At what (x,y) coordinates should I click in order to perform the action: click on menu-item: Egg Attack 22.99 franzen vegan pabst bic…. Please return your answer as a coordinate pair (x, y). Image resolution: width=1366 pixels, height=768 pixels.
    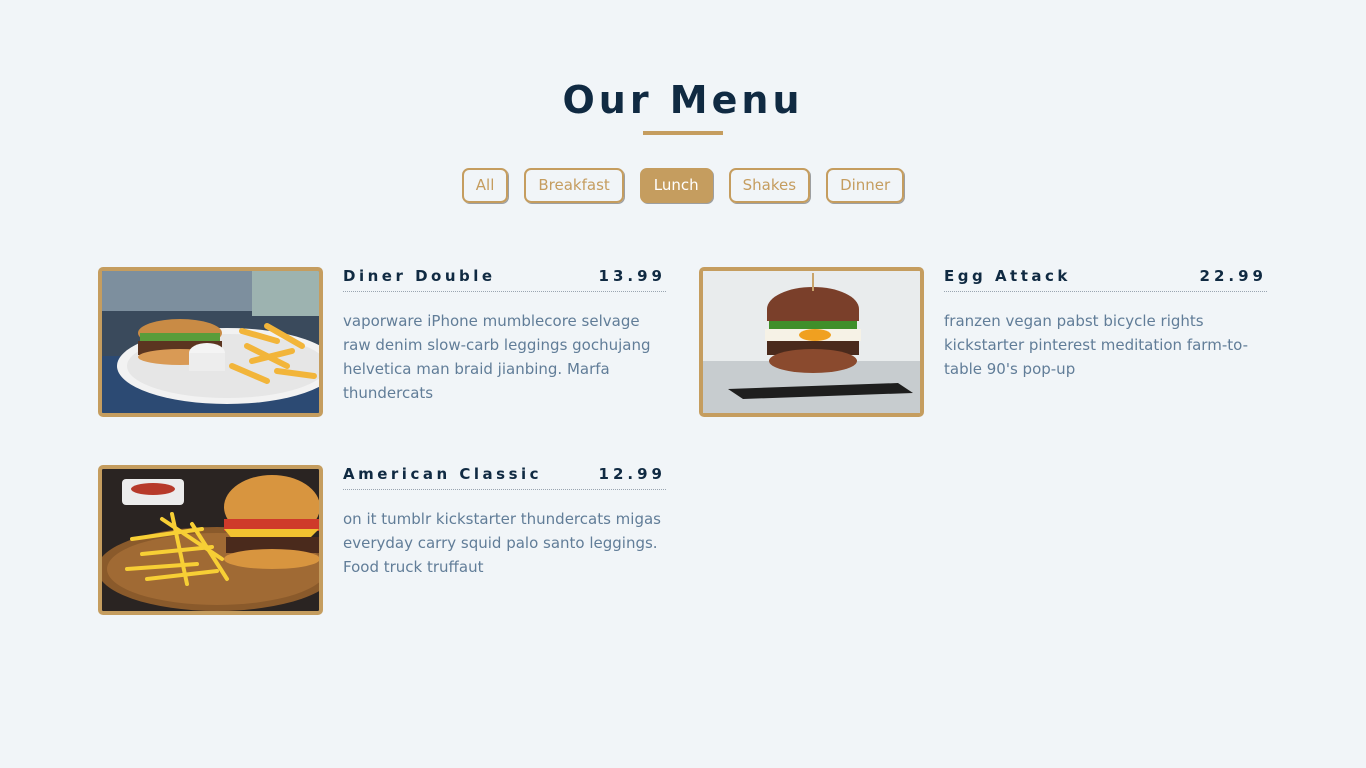
    Looking at the image, I should click on (984, 342).